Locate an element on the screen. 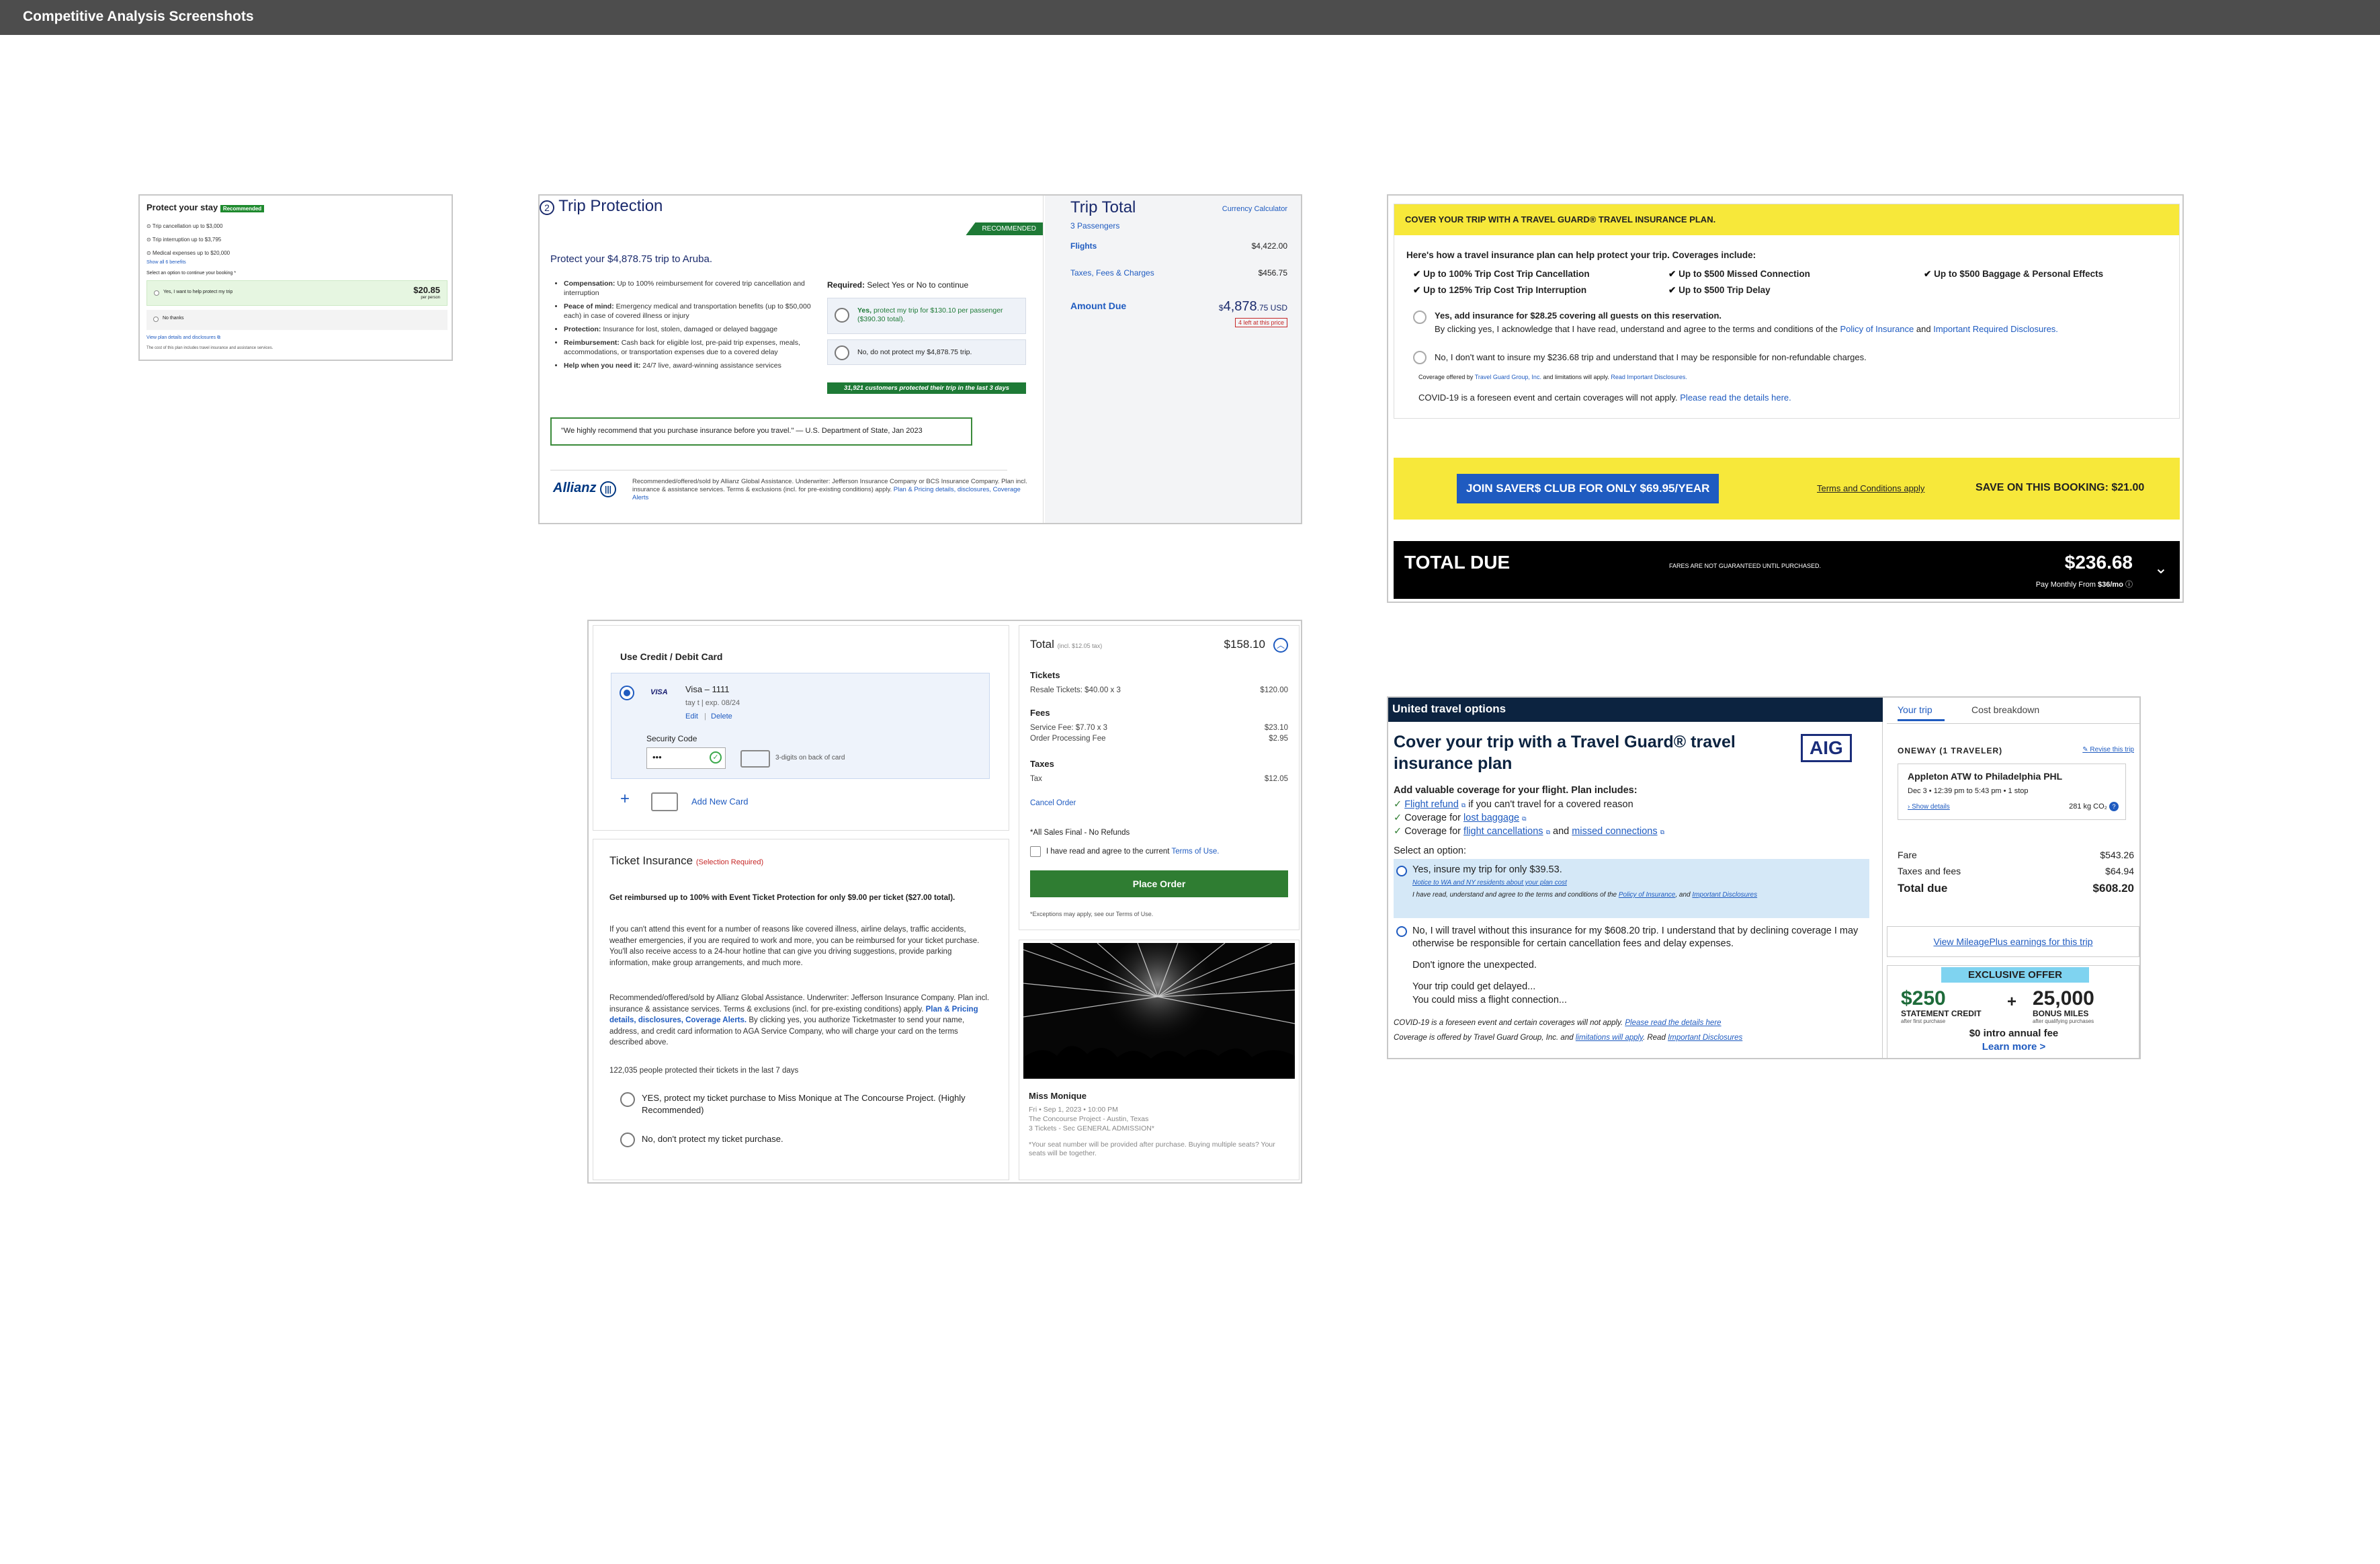 The height and width of the screenshot is (1564, 2380). total-due-label: Total due is located at coordinates (1923, 888).